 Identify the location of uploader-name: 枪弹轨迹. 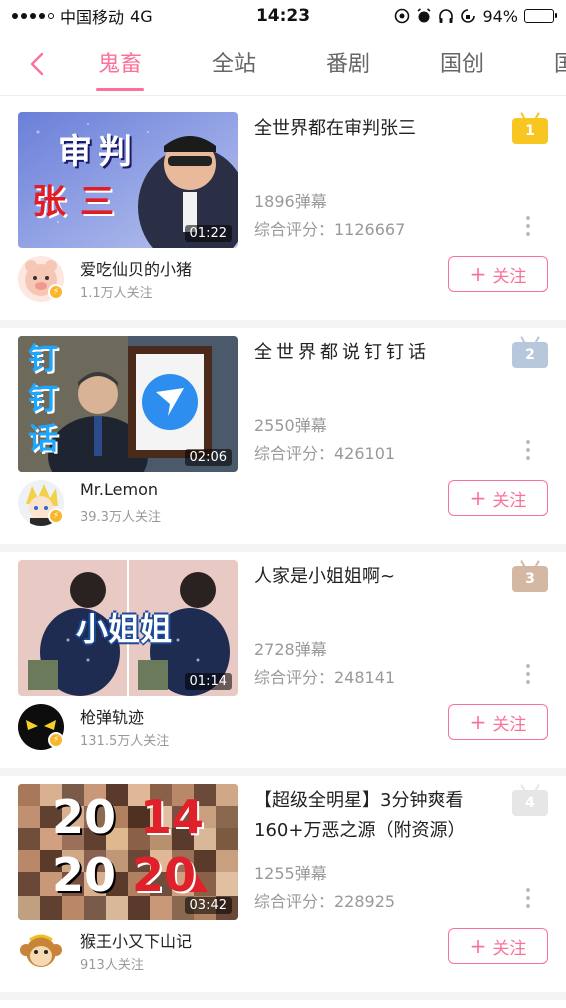
(112, 716).